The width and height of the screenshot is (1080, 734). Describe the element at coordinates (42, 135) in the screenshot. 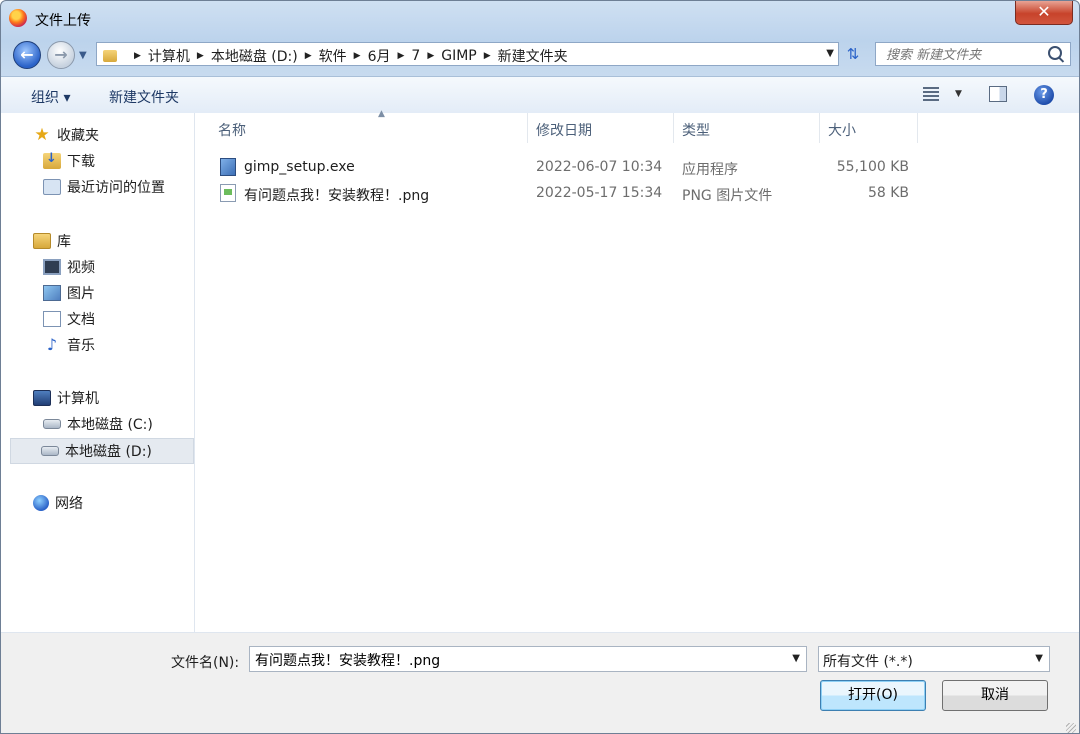

I see `star-icon: ★` at that location.